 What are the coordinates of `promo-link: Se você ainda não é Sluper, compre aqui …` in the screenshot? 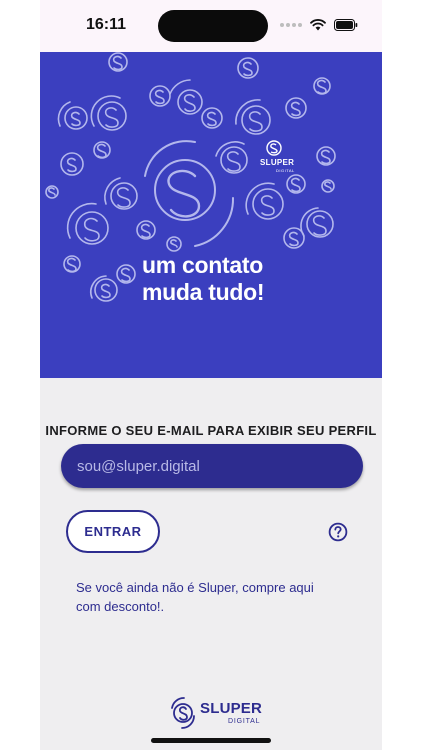 It's located at (206, 597).